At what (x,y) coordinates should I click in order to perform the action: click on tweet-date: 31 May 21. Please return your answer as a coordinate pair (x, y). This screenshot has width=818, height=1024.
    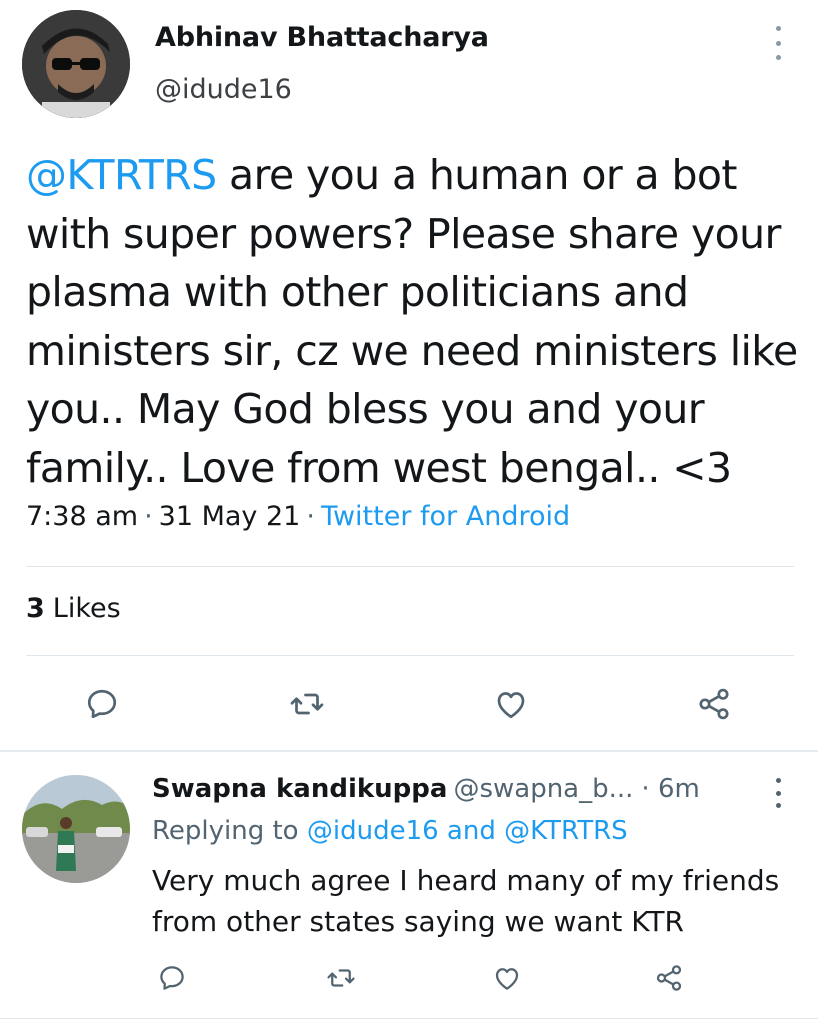
    Looking at the image, I should click on (229, 516).